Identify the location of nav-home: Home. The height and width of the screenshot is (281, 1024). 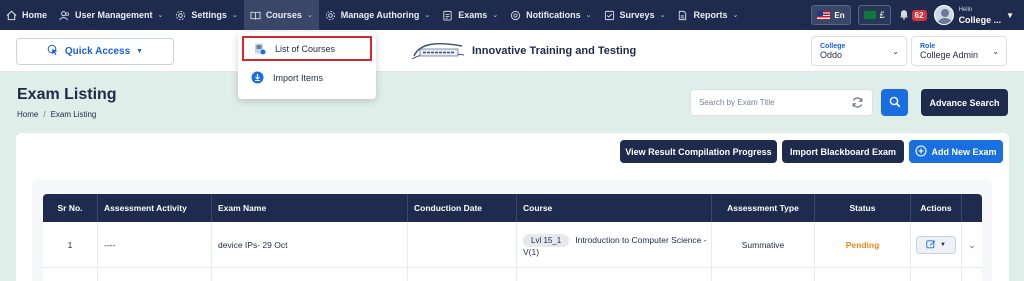
(26, 15).